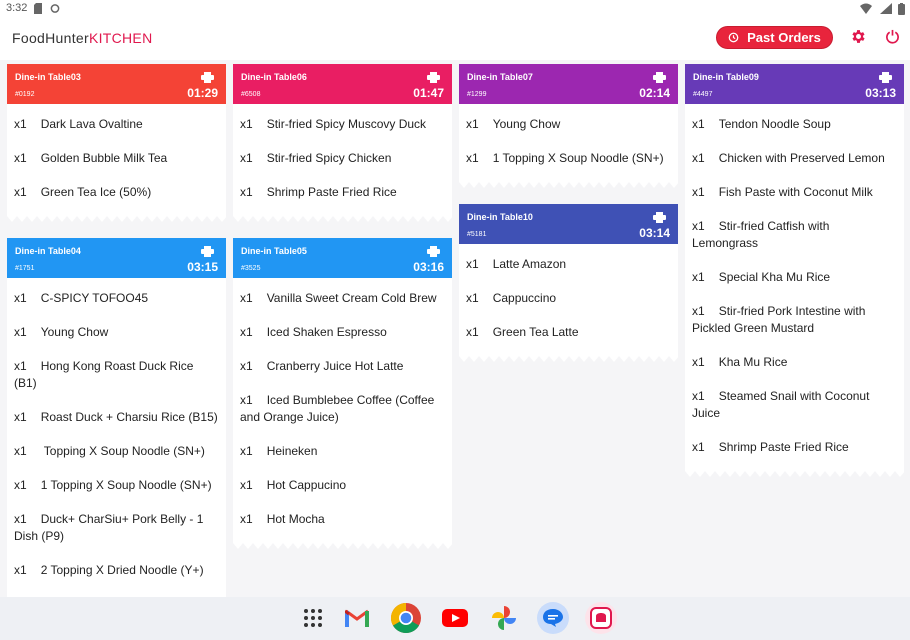 This screenshot has width=910, height=640. I want to click on item-name: Stir-fried Spicy Muscovy Duck, so click(346, 124).